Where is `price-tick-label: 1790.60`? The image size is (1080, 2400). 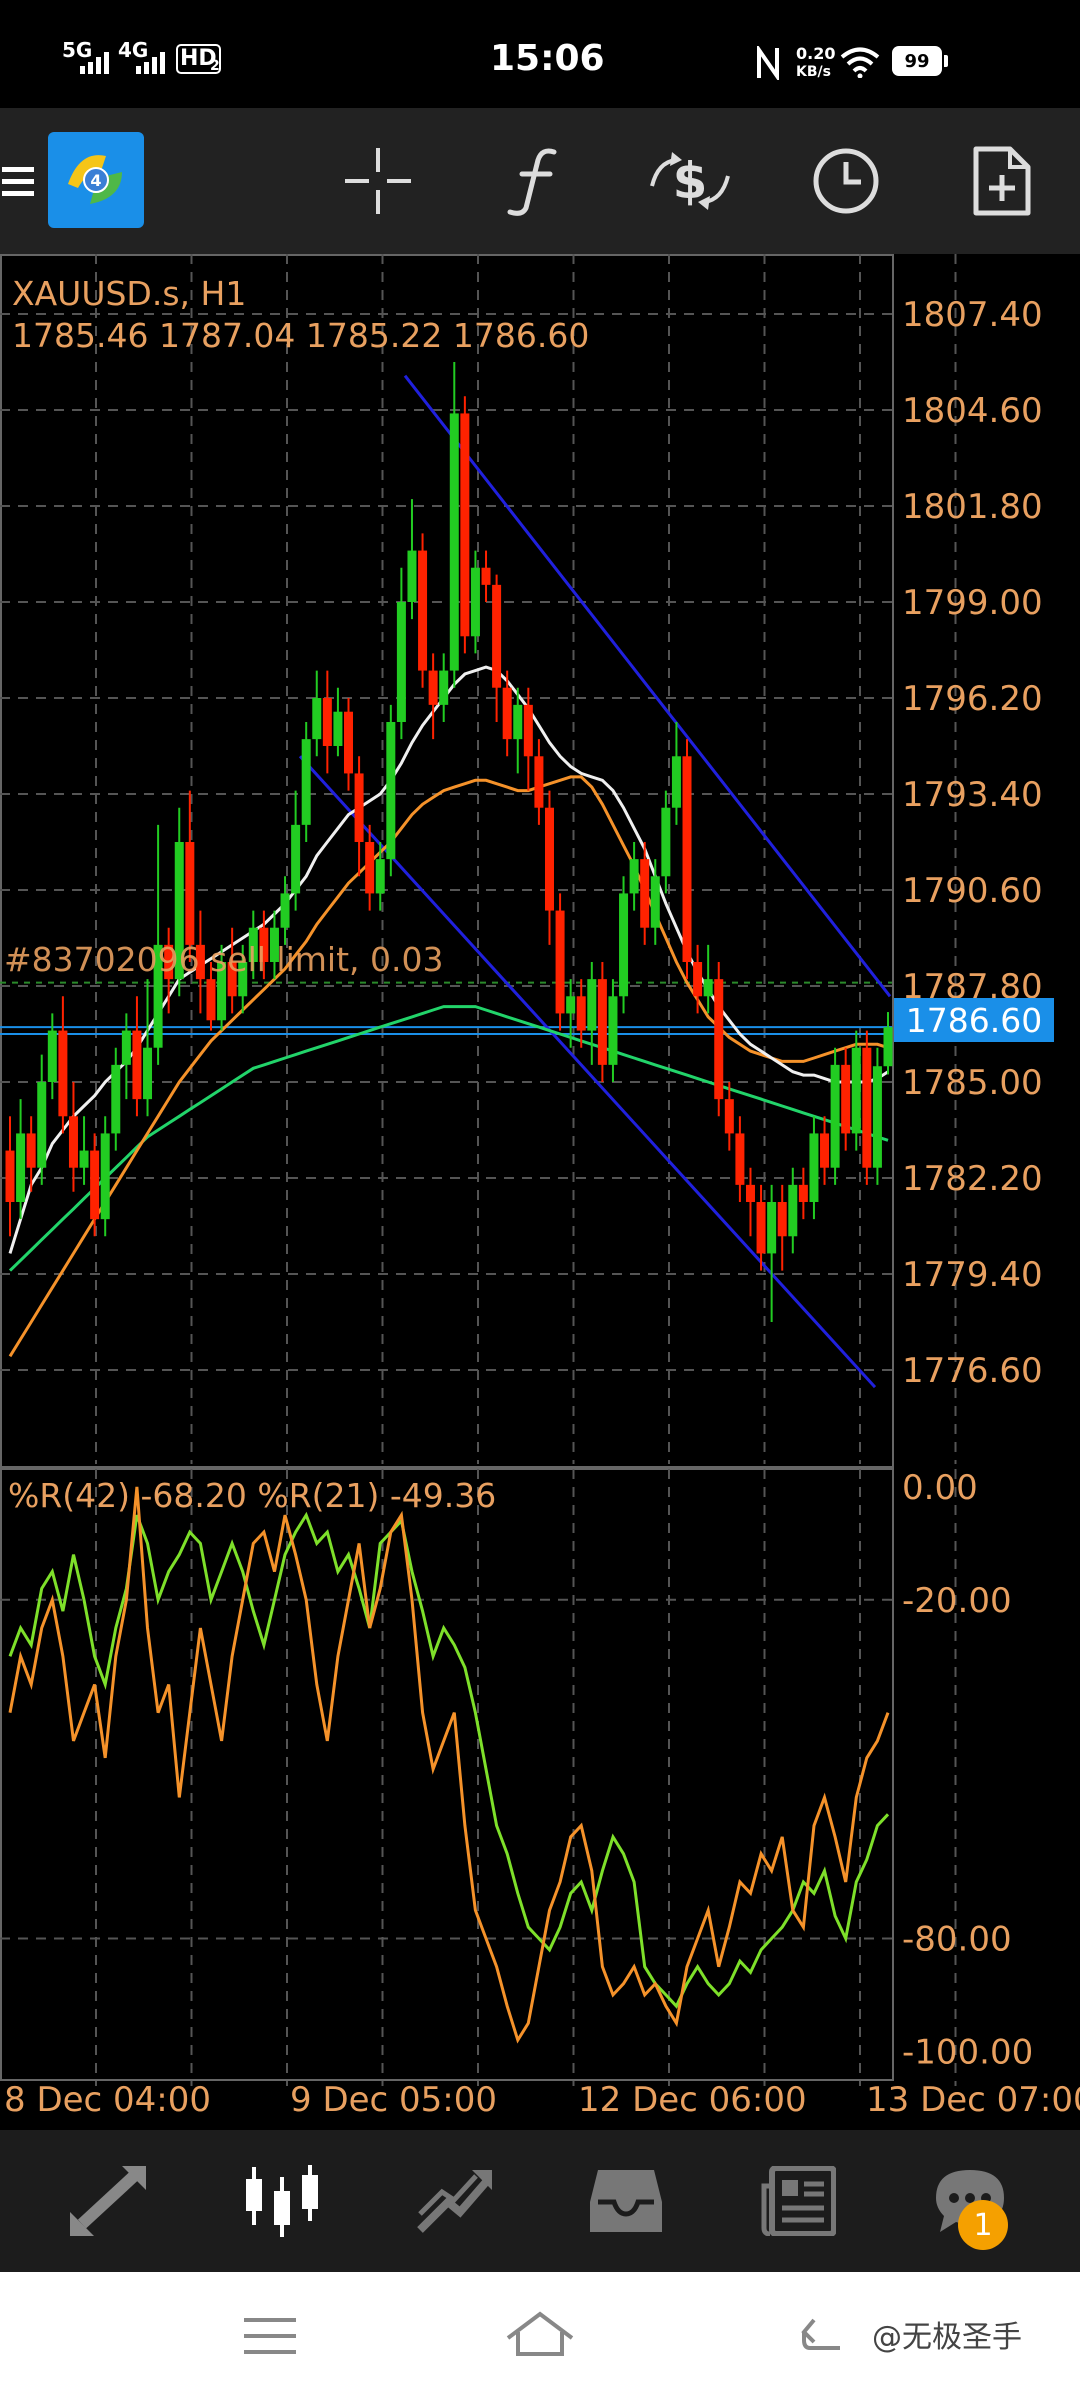
price-tick-label: 1790.60 is located at coordinates (972, 891).